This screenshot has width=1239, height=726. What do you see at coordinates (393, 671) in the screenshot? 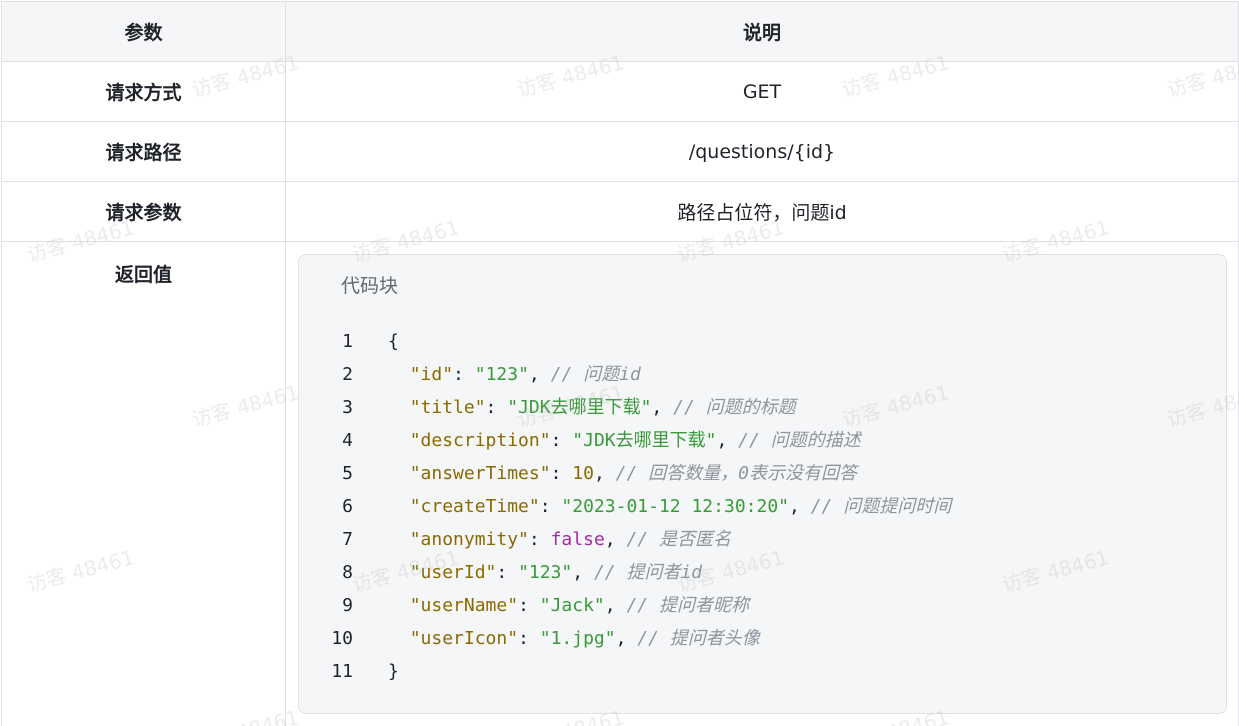
I see `code-brace: }` at bounding box center [393, 671].